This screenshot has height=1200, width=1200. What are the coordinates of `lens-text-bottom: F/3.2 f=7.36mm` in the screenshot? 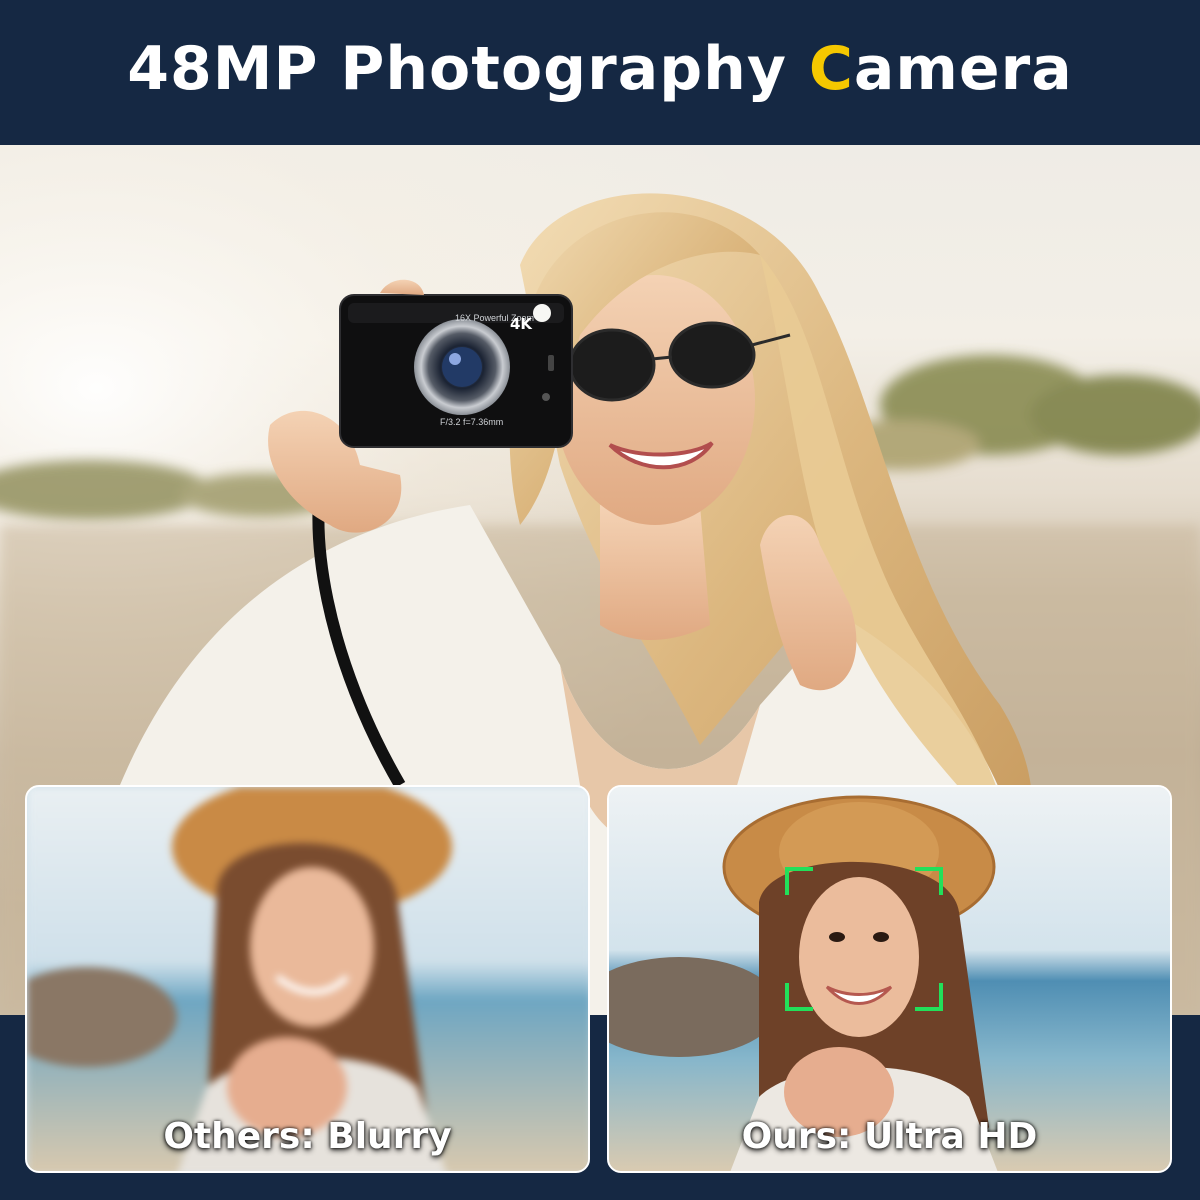 It's located at (471, 422).